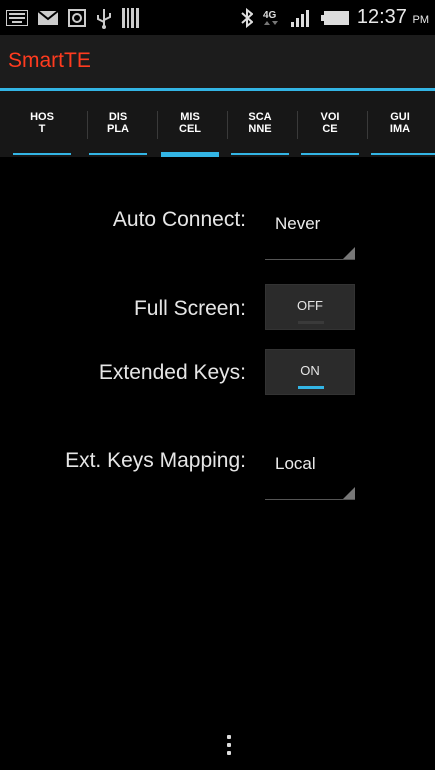 This screenshot has height=770, width=435. Describe the element at coordinates (217, 17) in the screenshot. I see `status-bar: 4G 12:37 PM` at that location.